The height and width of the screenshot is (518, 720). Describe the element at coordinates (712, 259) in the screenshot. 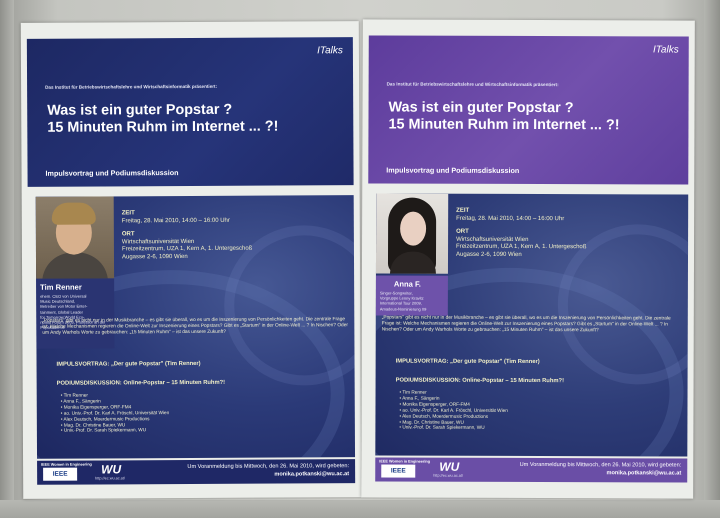

I see `wall-edge-right` at that location.